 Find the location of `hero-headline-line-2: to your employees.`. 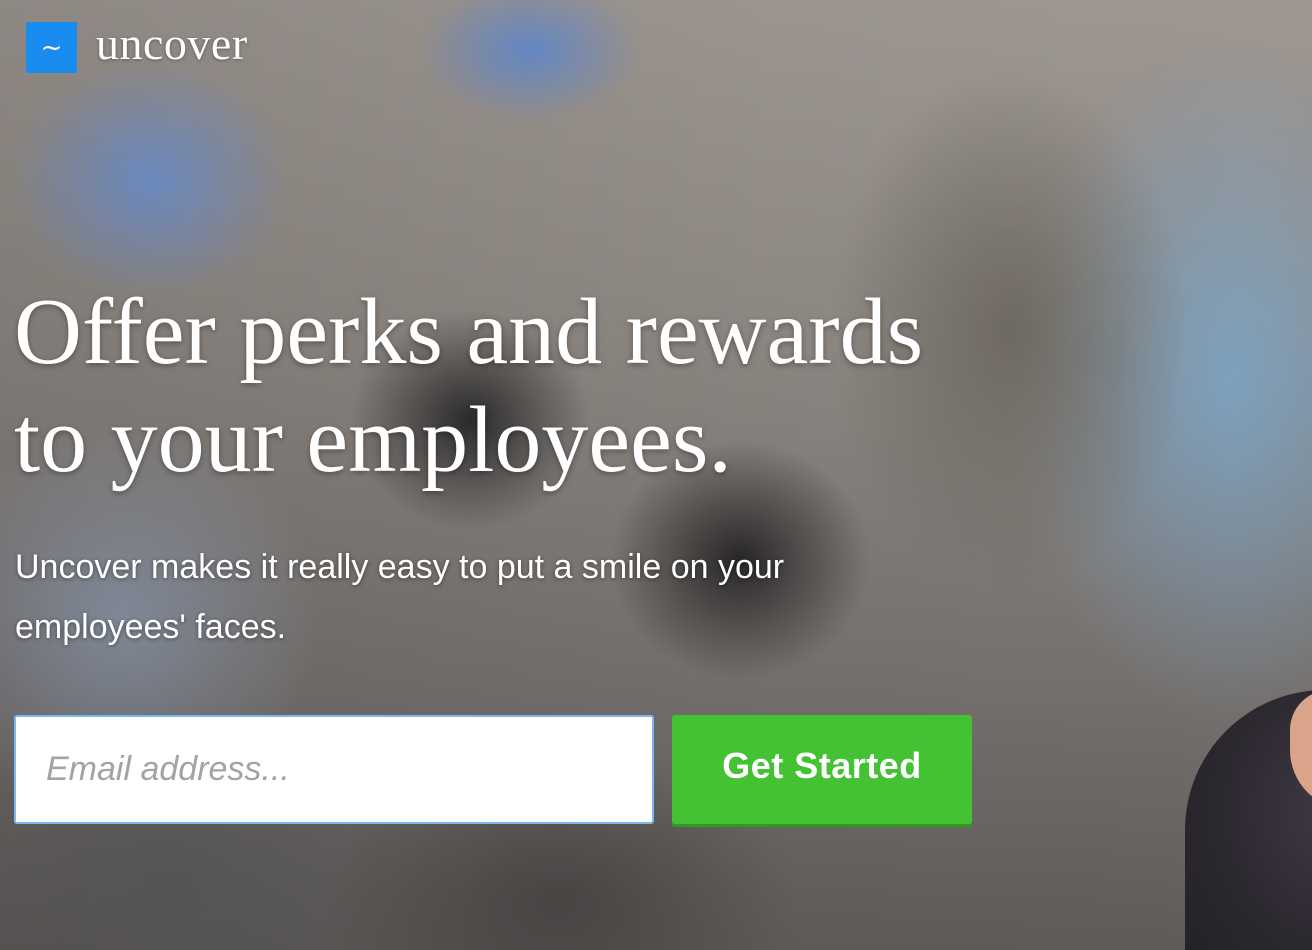

hero-headline-line-2: to your employees. is located at coordinates (373, 440).